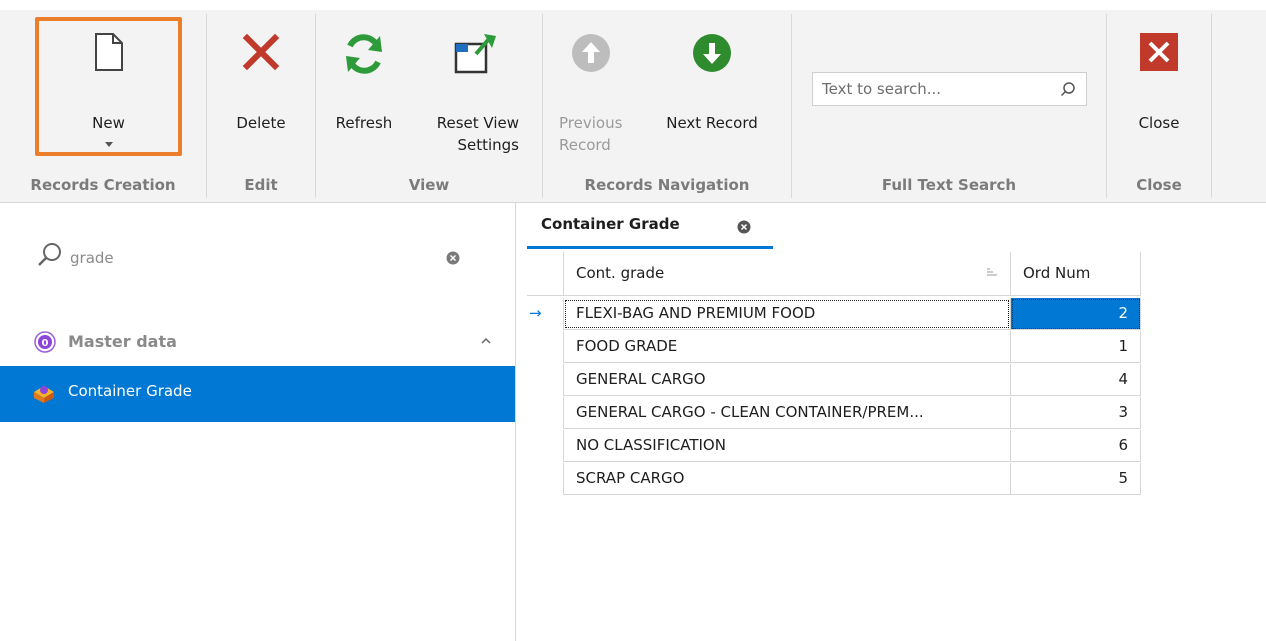  I want to click on cell-ord-num: 2, so click(1076, 314).